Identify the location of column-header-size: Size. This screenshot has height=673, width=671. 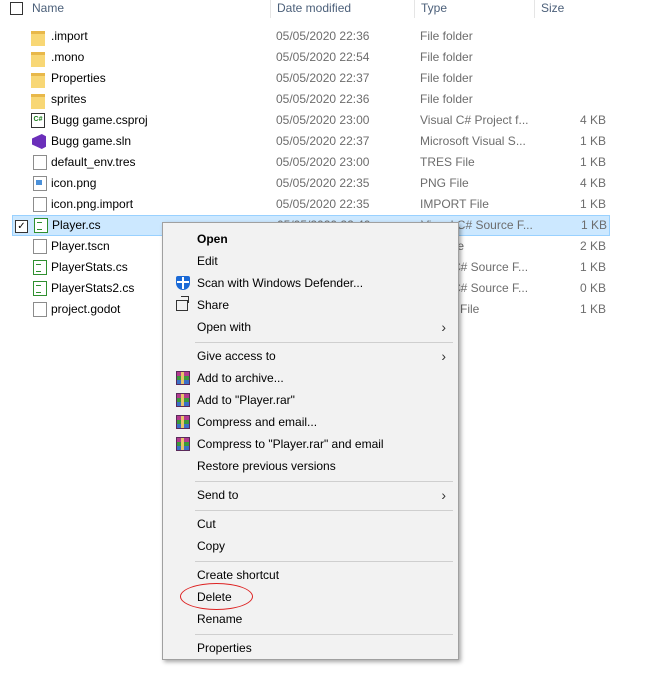
(574, 9).